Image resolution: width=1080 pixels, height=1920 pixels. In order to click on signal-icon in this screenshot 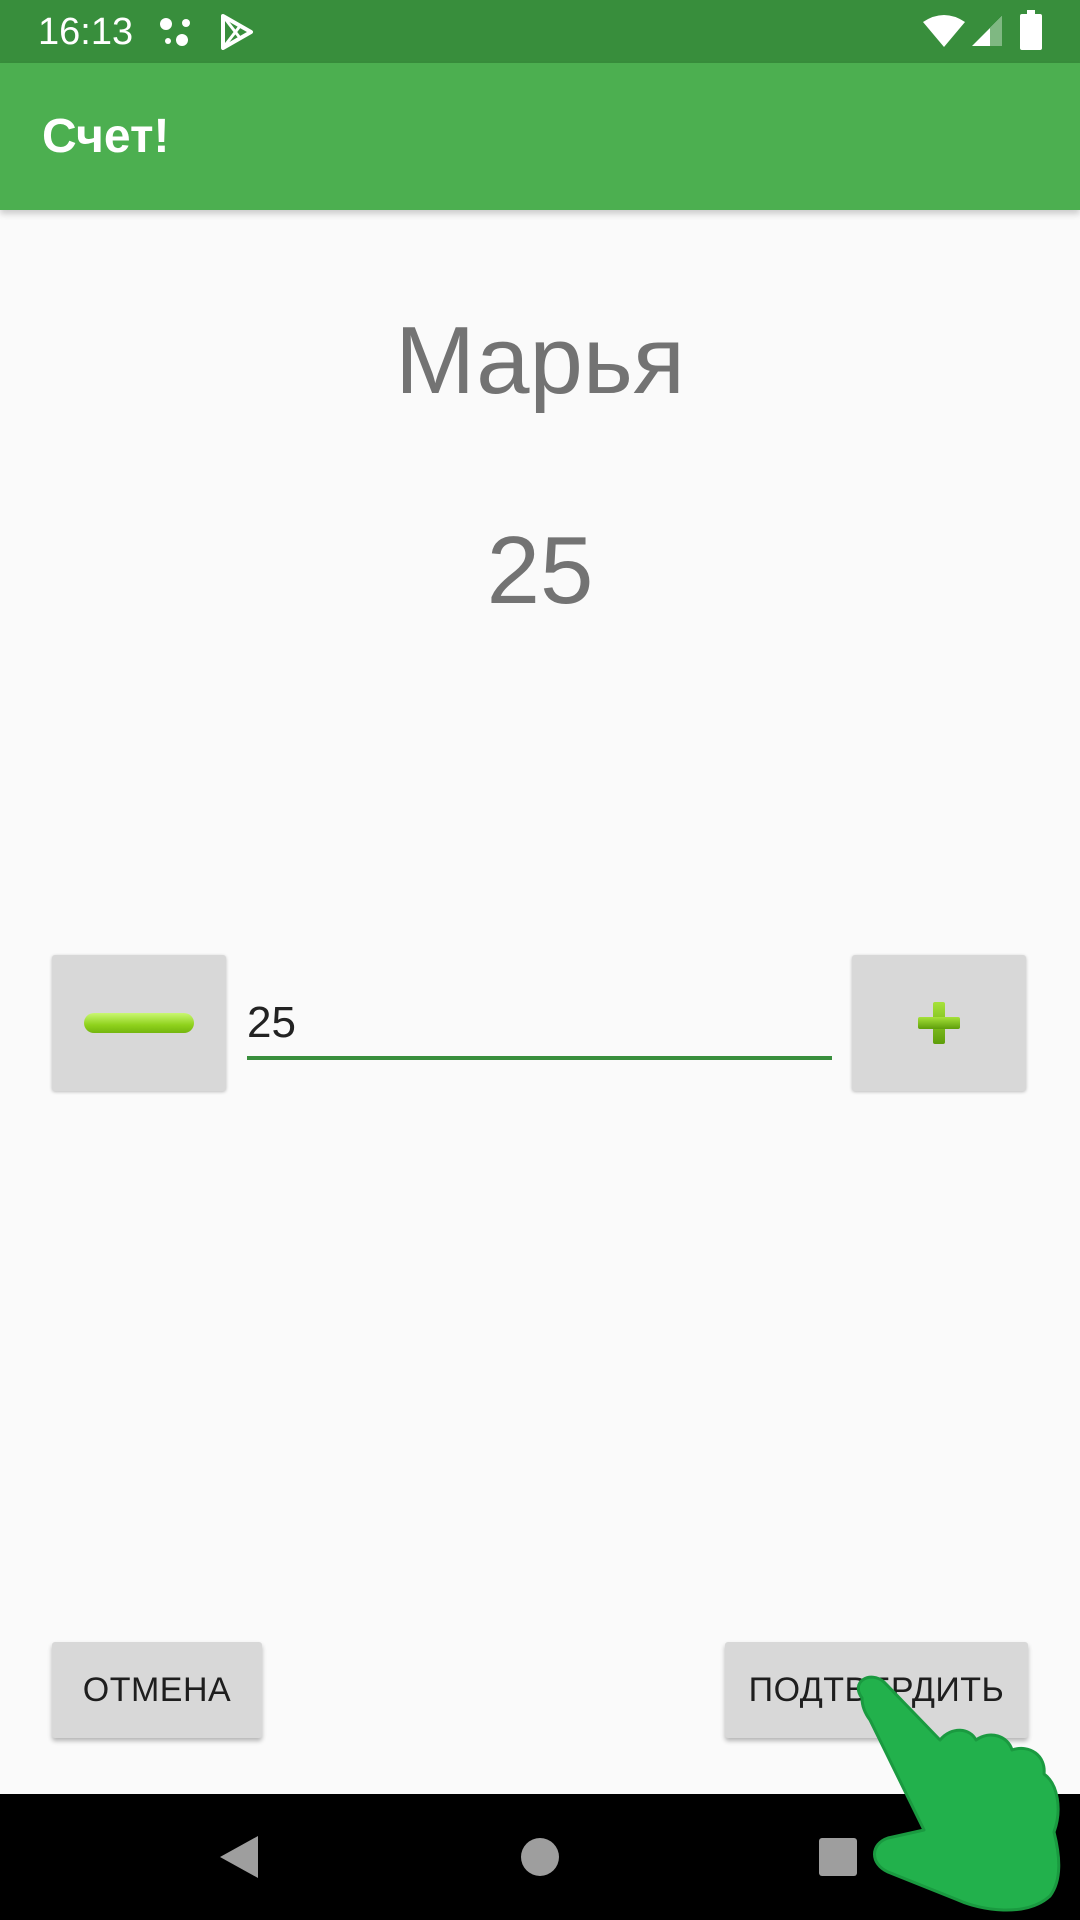, I will do `click(987, 31)`.